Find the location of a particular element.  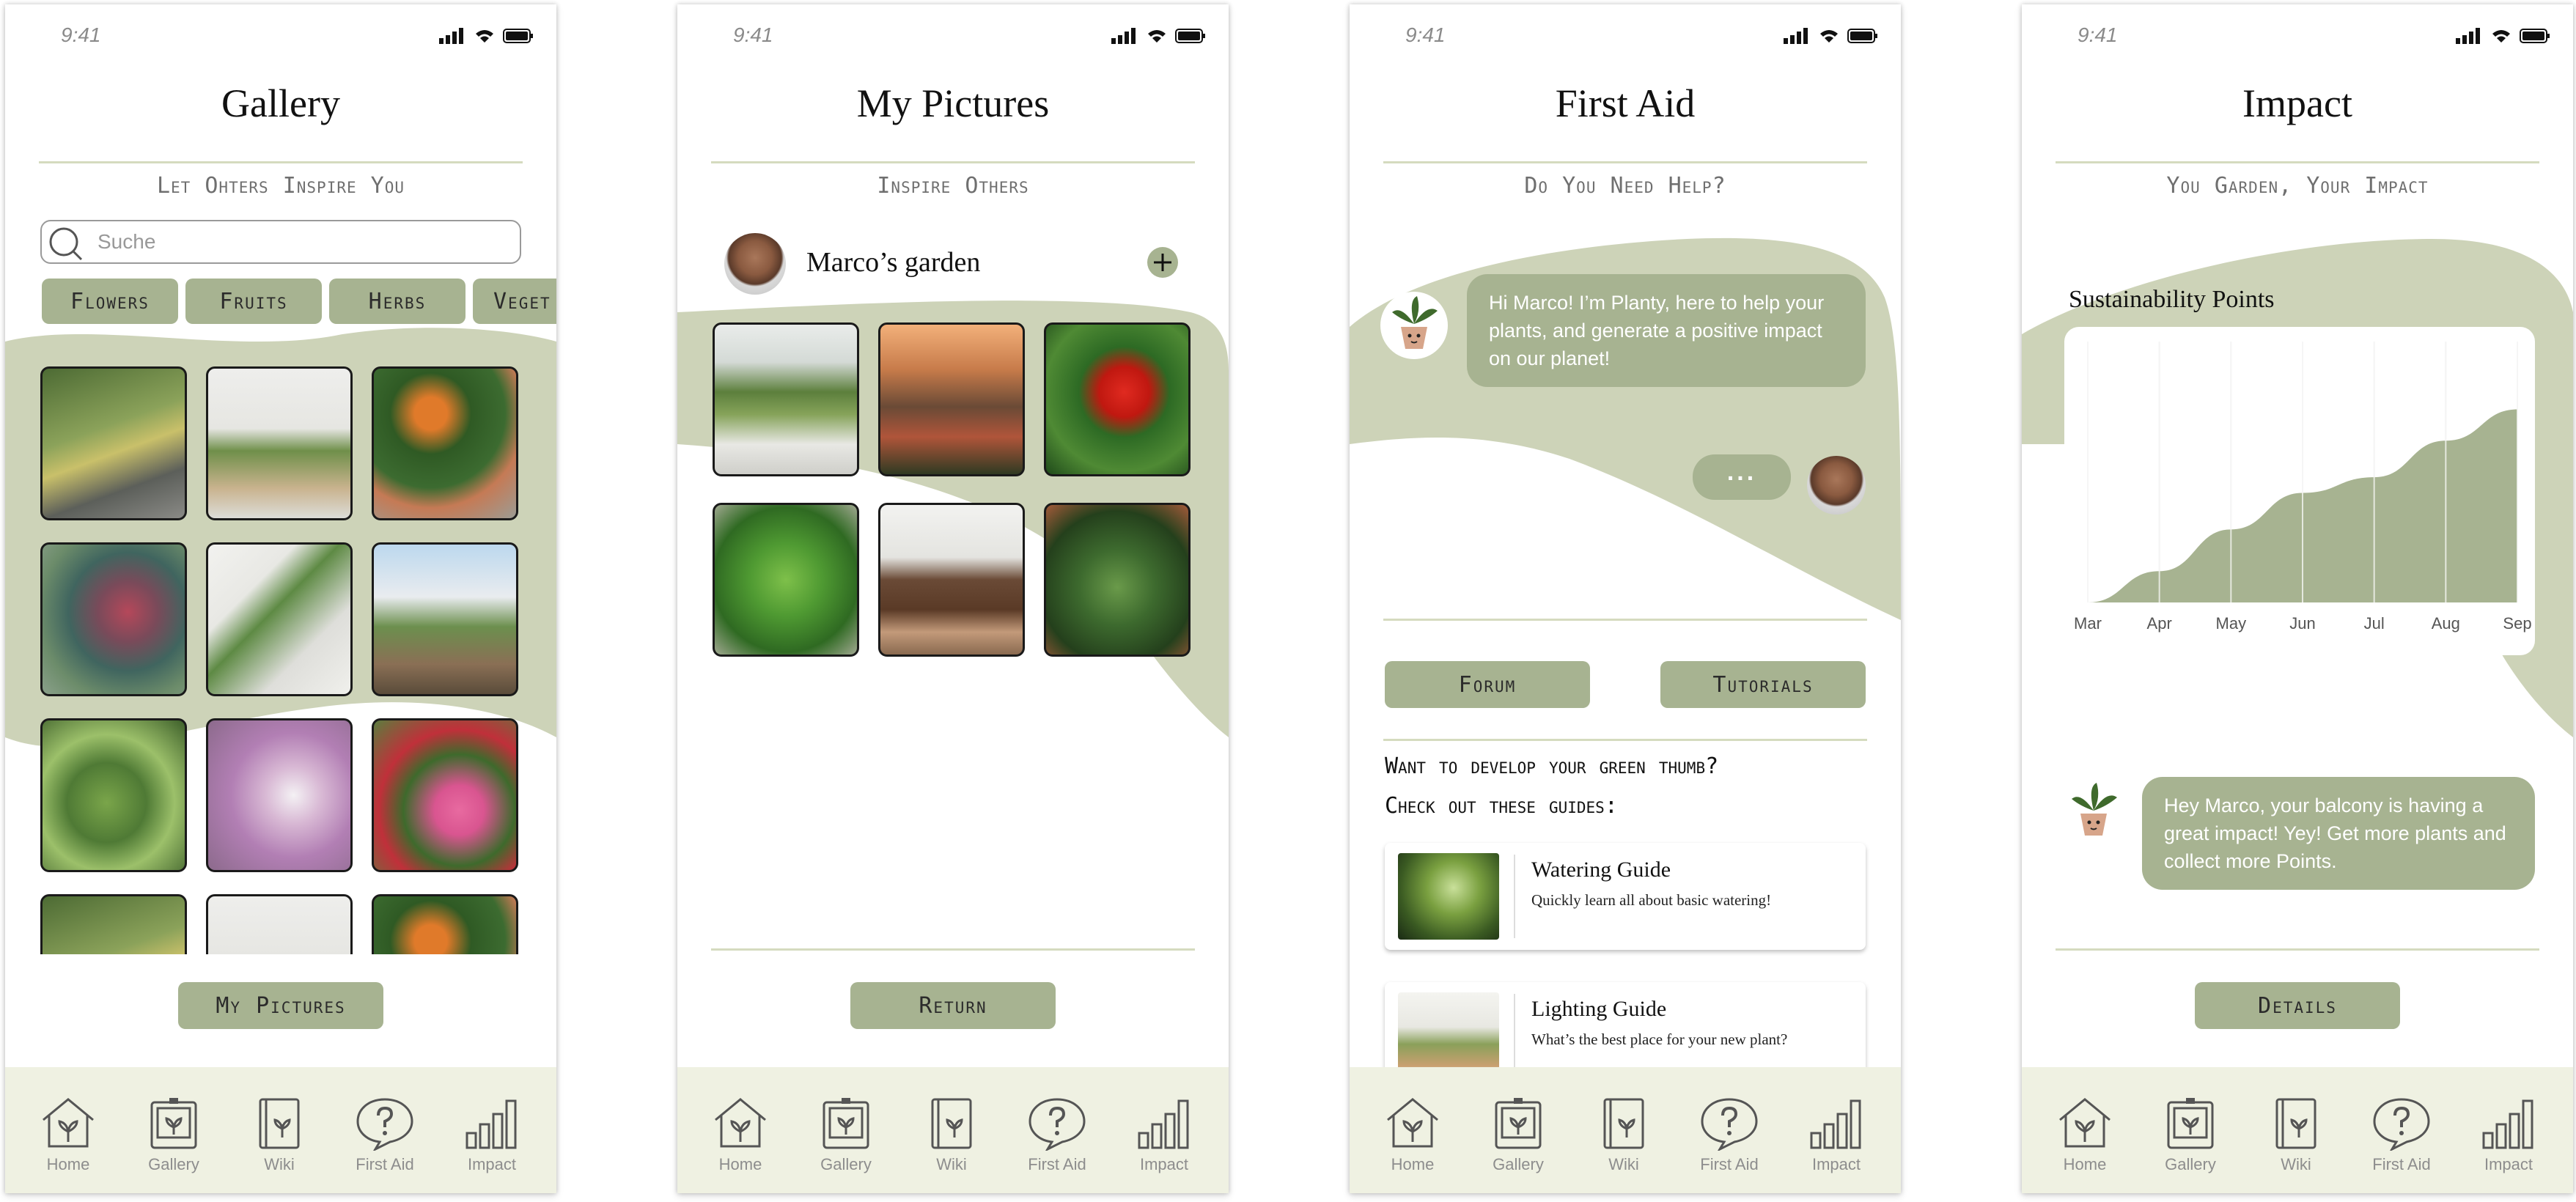

page-subtitle: Do You Need Help? is located at coordinates (1625, 186).